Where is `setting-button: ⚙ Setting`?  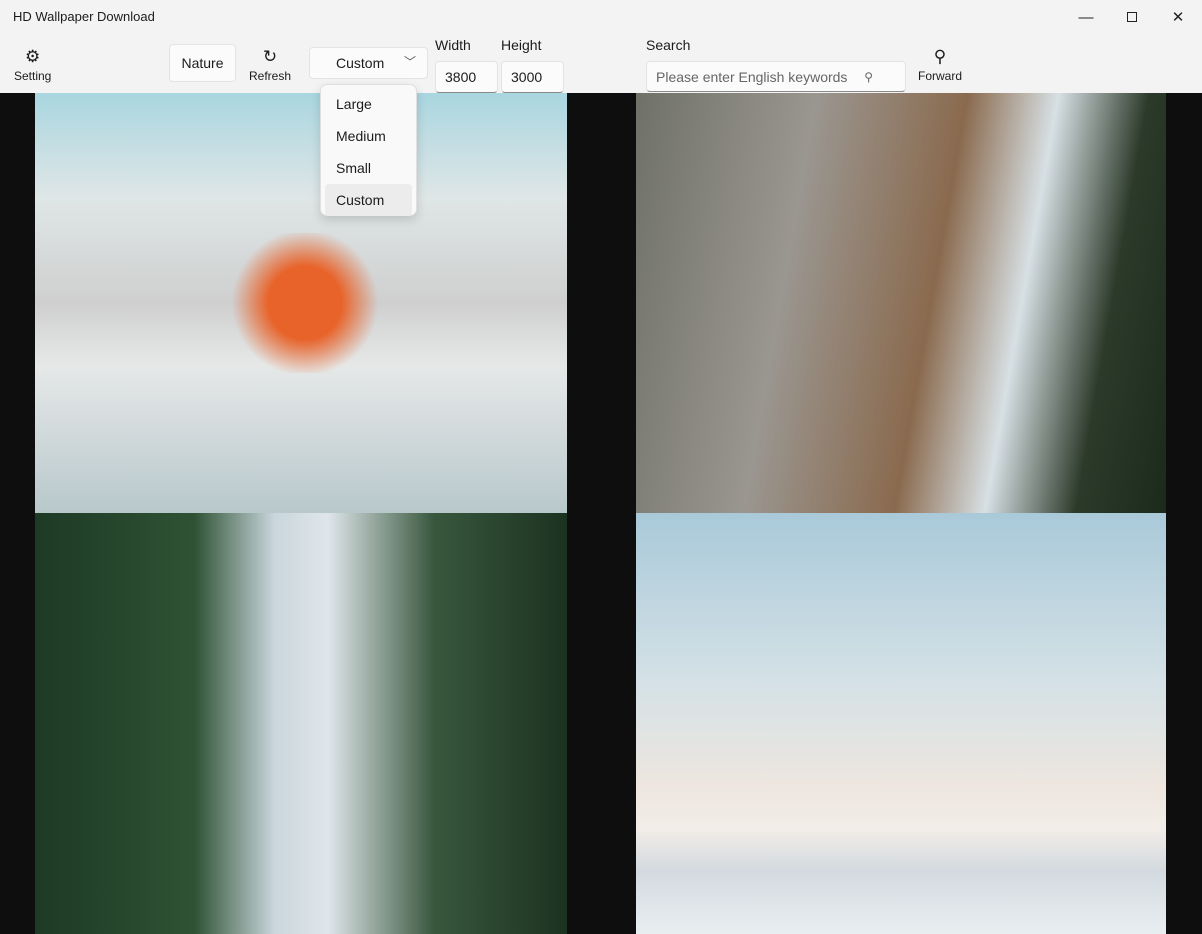 setting-button: ⚙ Setting is located at coordinates (32, 65).